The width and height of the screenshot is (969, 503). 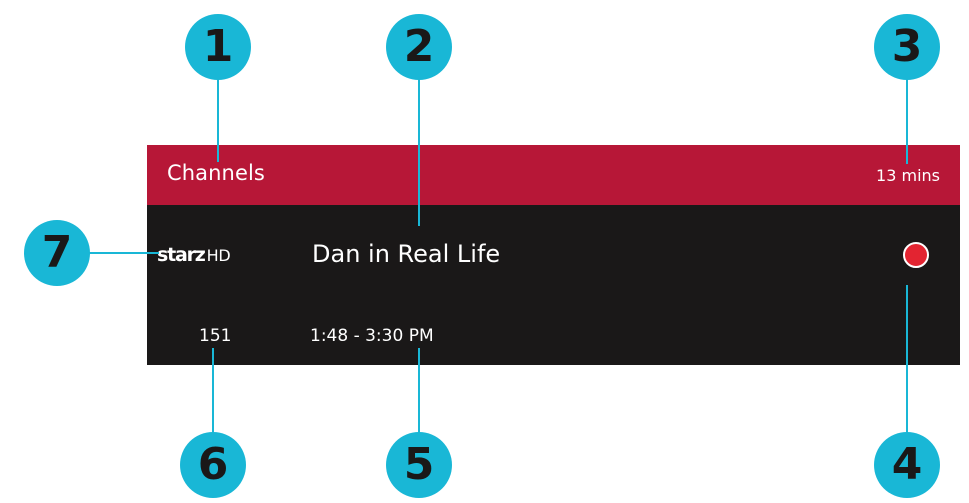 I want to click on network-logo: starz HD, so click(x=194, y=255).